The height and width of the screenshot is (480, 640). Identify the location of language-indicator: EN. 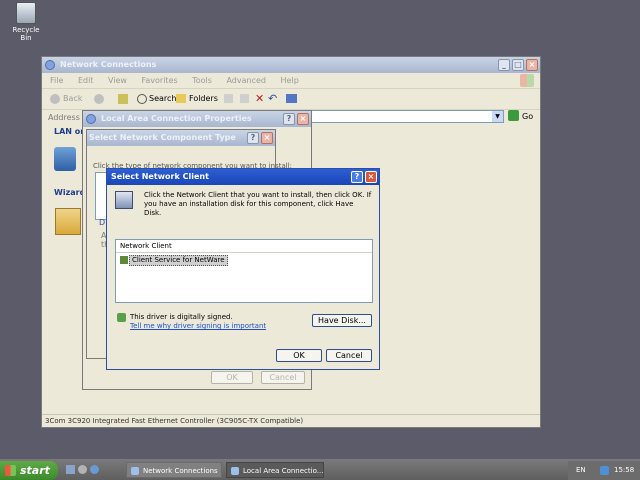
(581, 470).